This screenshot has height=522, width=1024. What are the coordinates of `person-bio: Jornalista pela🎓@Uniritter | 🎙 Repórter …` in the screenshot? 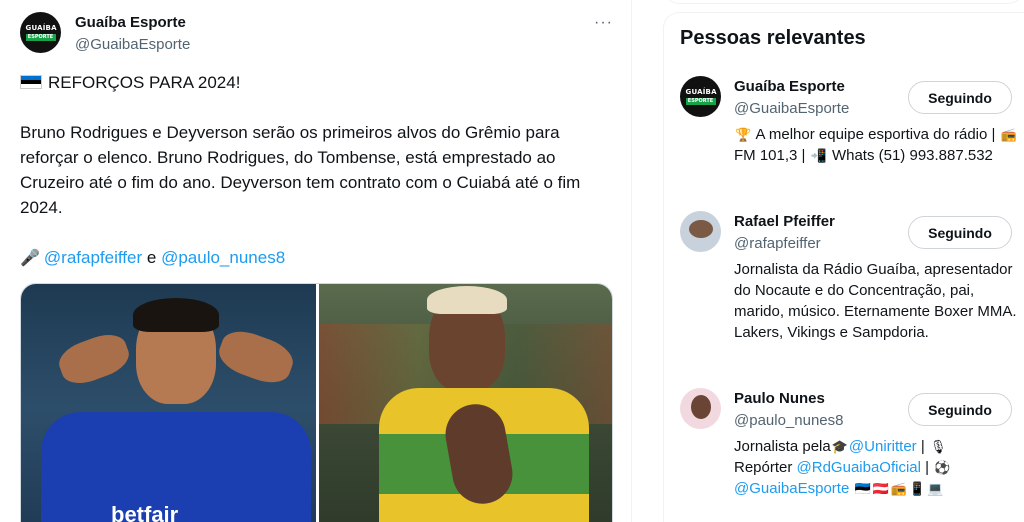 It's located at (842, 467).